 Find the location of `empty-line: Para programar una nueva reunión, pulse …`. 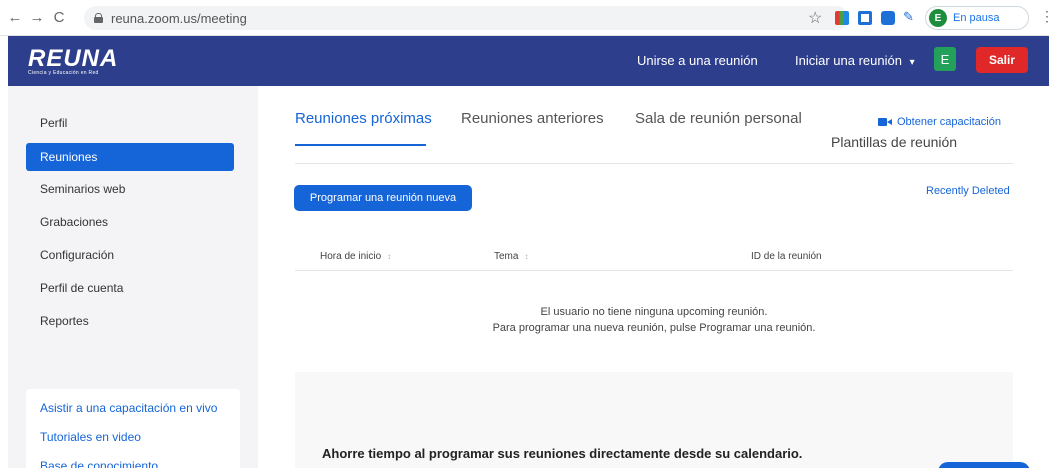

empty-line: Para programar una nueva reunión, pulse … is located at coordinates (654, 328).